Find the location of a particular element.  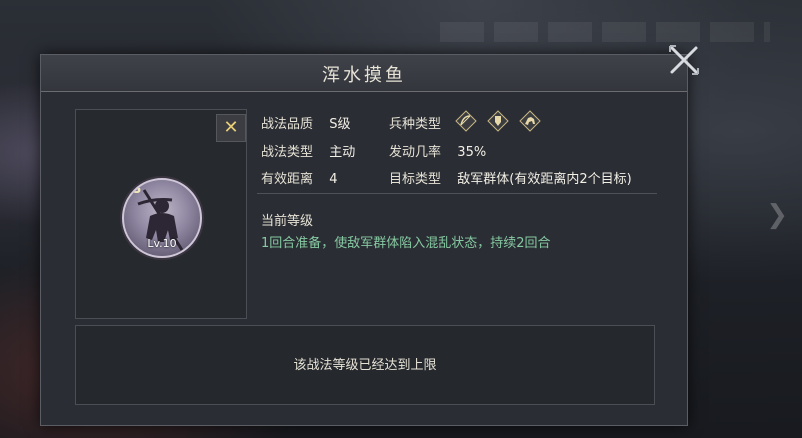

type-row: 战法类型 主动 is located at coordinates (308, 150).